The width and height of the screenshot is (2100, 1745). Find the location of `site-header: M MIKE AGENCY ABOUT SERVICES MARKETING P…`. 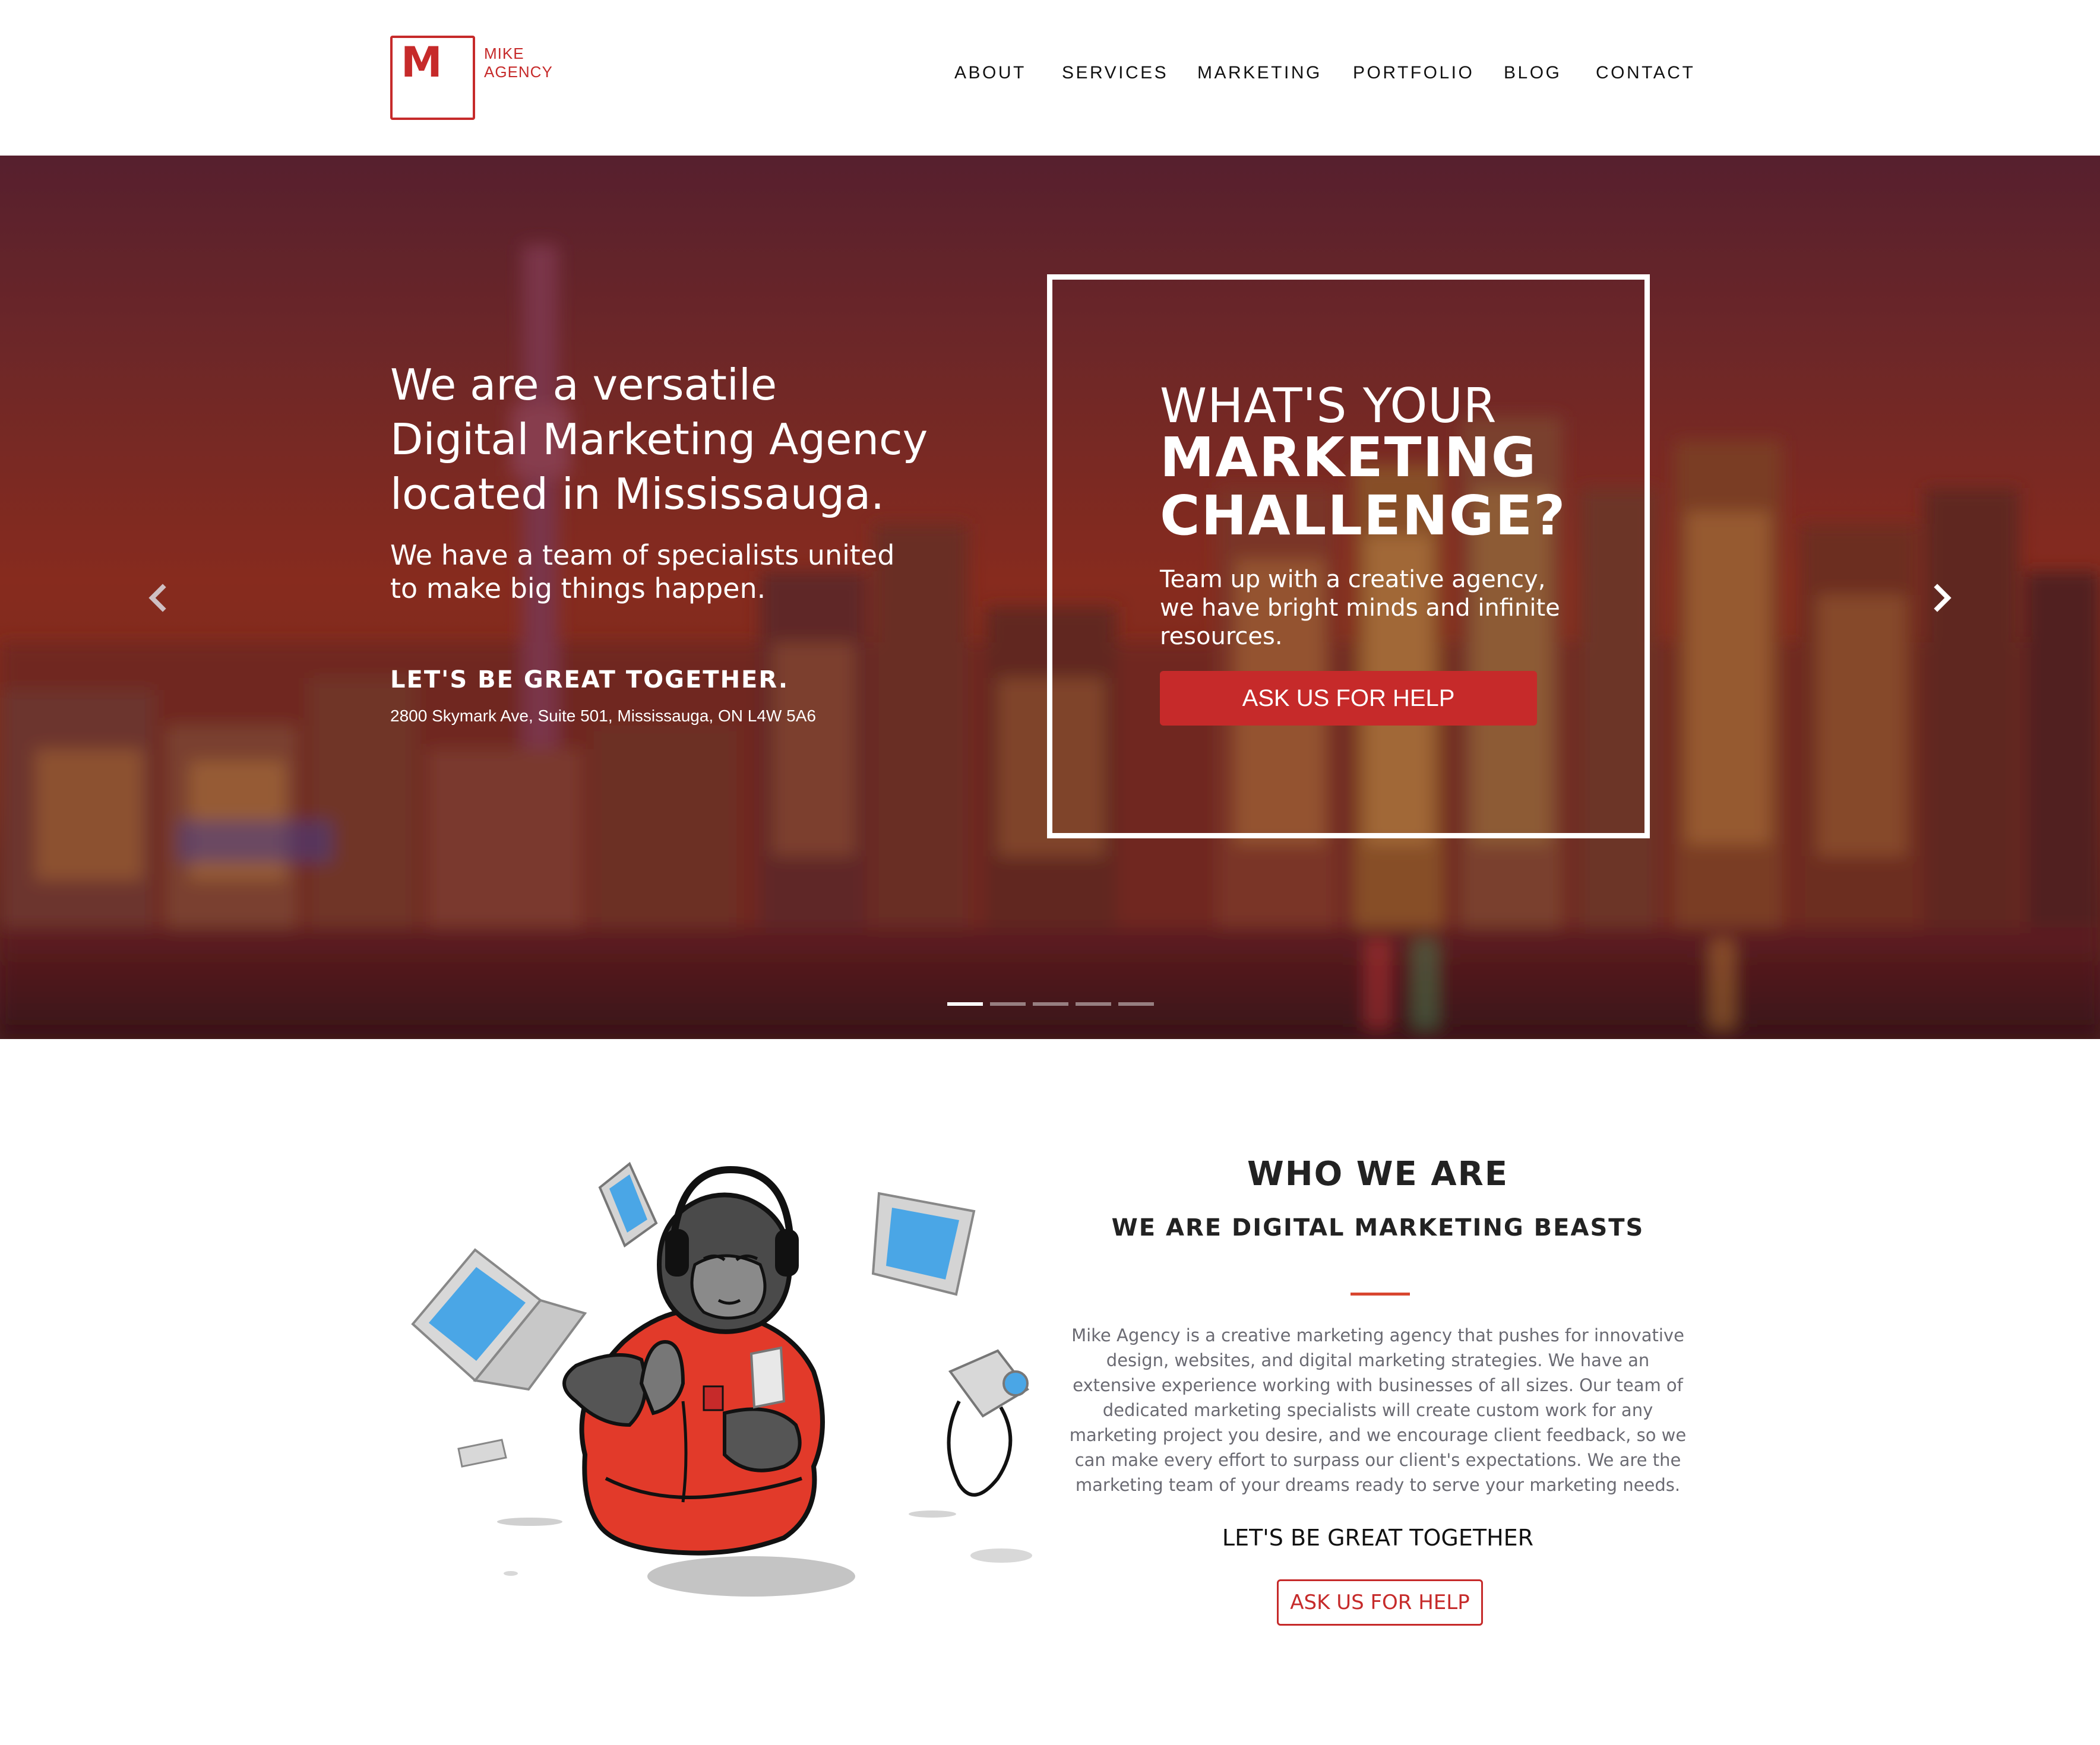

site-header: M MIKE AGENCY ABOUT SERVICES MARKETING P… is located at coordinates (1050, 78).